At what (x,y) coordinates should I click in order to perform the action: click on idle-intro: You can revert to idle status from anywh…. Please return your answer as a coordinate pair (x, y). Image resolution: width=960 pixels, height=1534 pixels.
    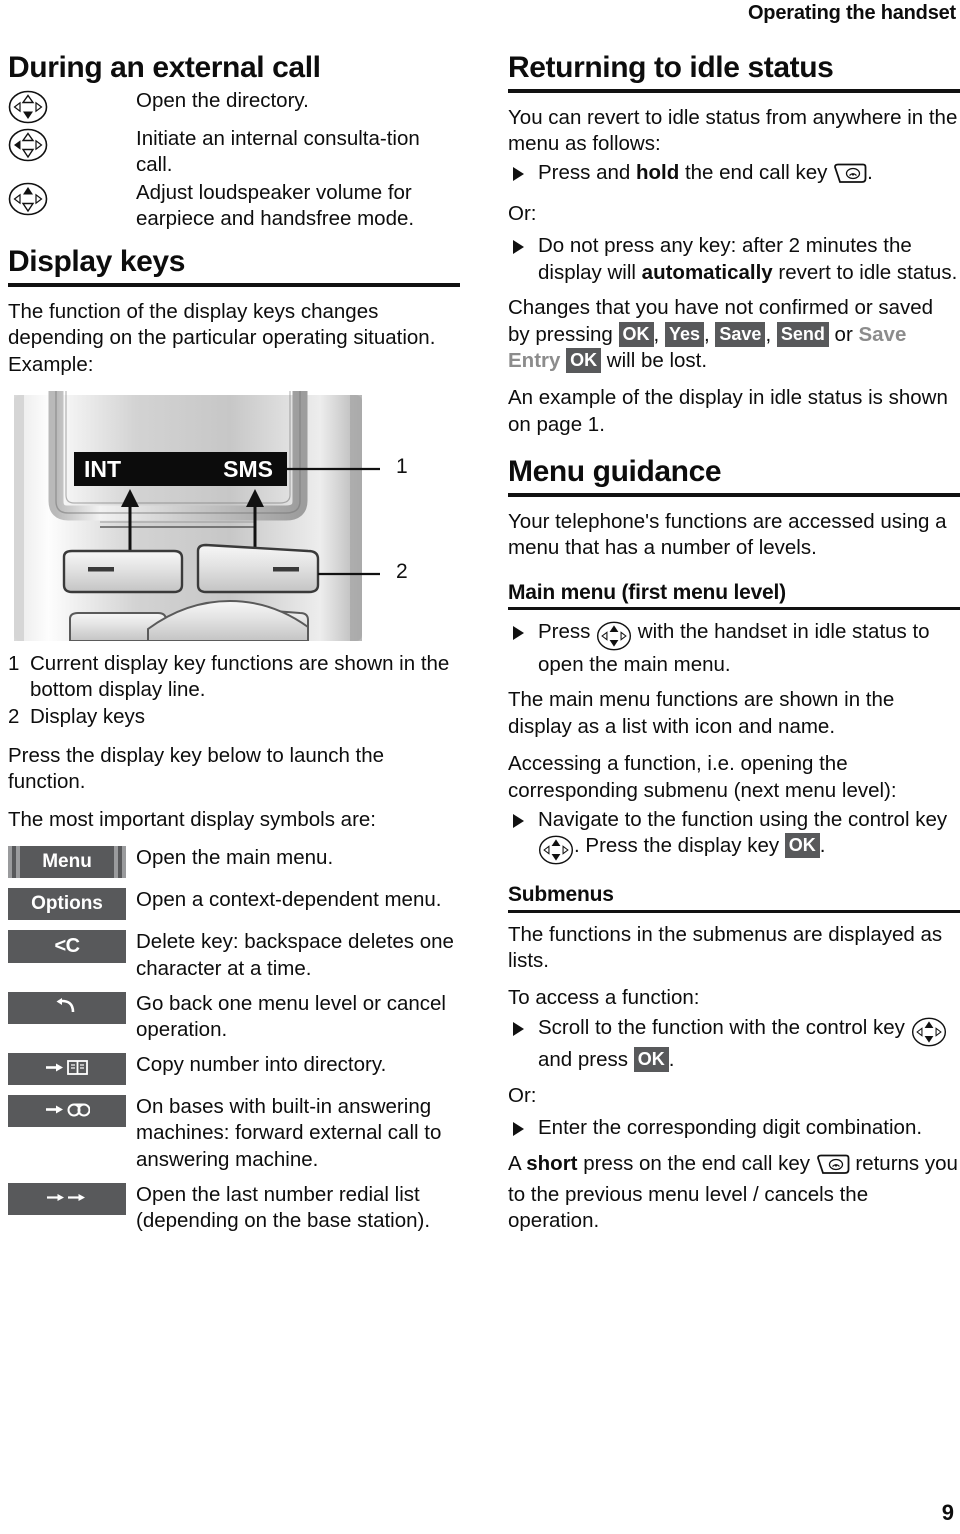
    Looking at the image, I should click on (733, 130).